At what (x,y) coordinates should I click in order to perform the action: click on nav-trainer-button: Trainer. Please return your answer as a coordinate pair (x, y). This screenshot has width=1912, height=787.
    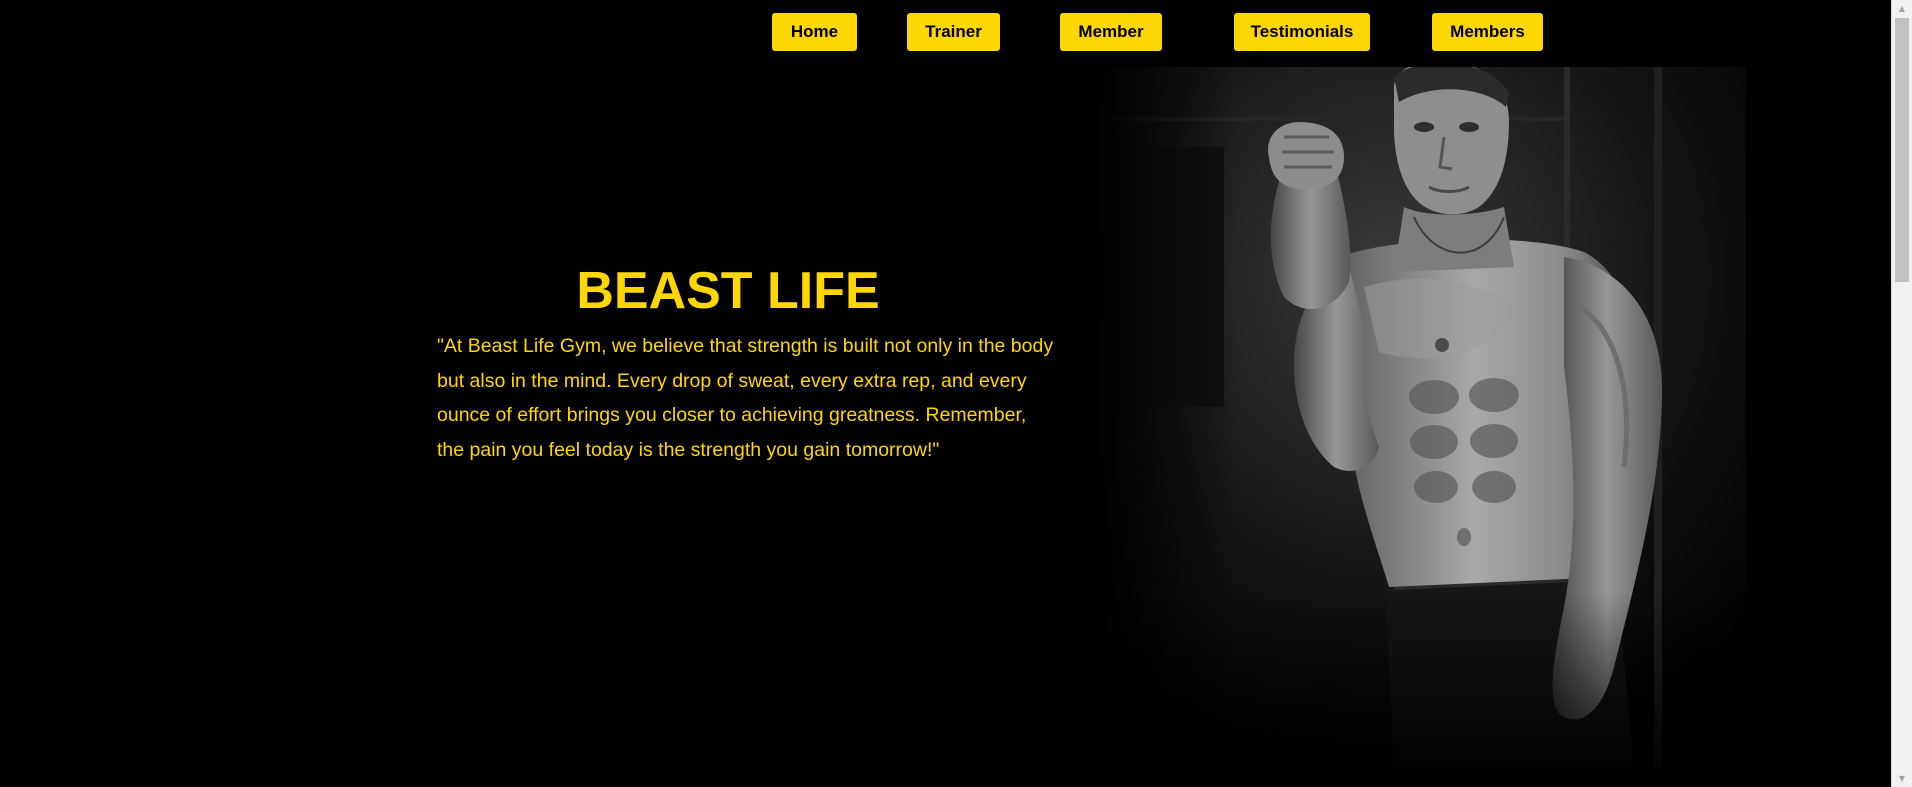
    Looking at the image, I should click on (953, 32).